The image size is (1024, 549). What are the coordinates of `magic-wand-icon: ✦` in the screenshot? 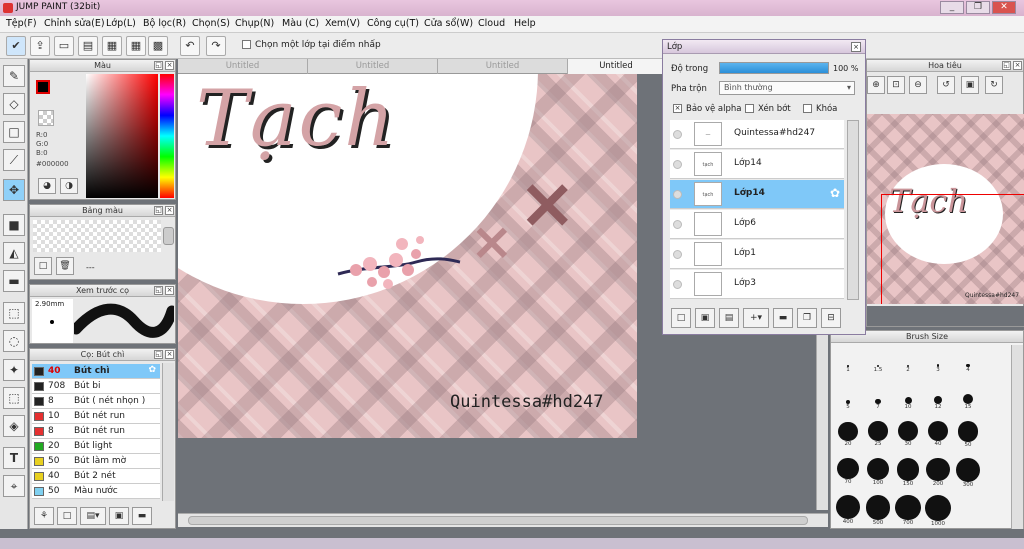 It's located at (14, 370).